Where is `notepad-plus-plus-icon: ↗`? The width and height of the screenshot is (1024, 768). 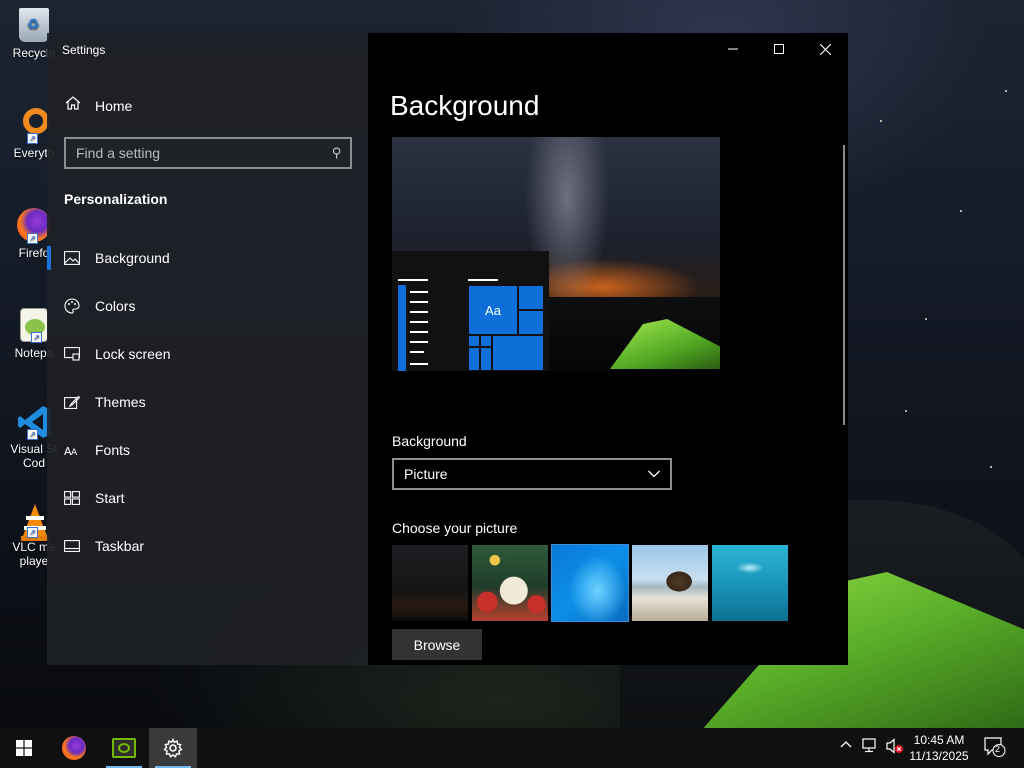 notepad-plus-plus-icon: ↗ is located at coordinates (34, 325).